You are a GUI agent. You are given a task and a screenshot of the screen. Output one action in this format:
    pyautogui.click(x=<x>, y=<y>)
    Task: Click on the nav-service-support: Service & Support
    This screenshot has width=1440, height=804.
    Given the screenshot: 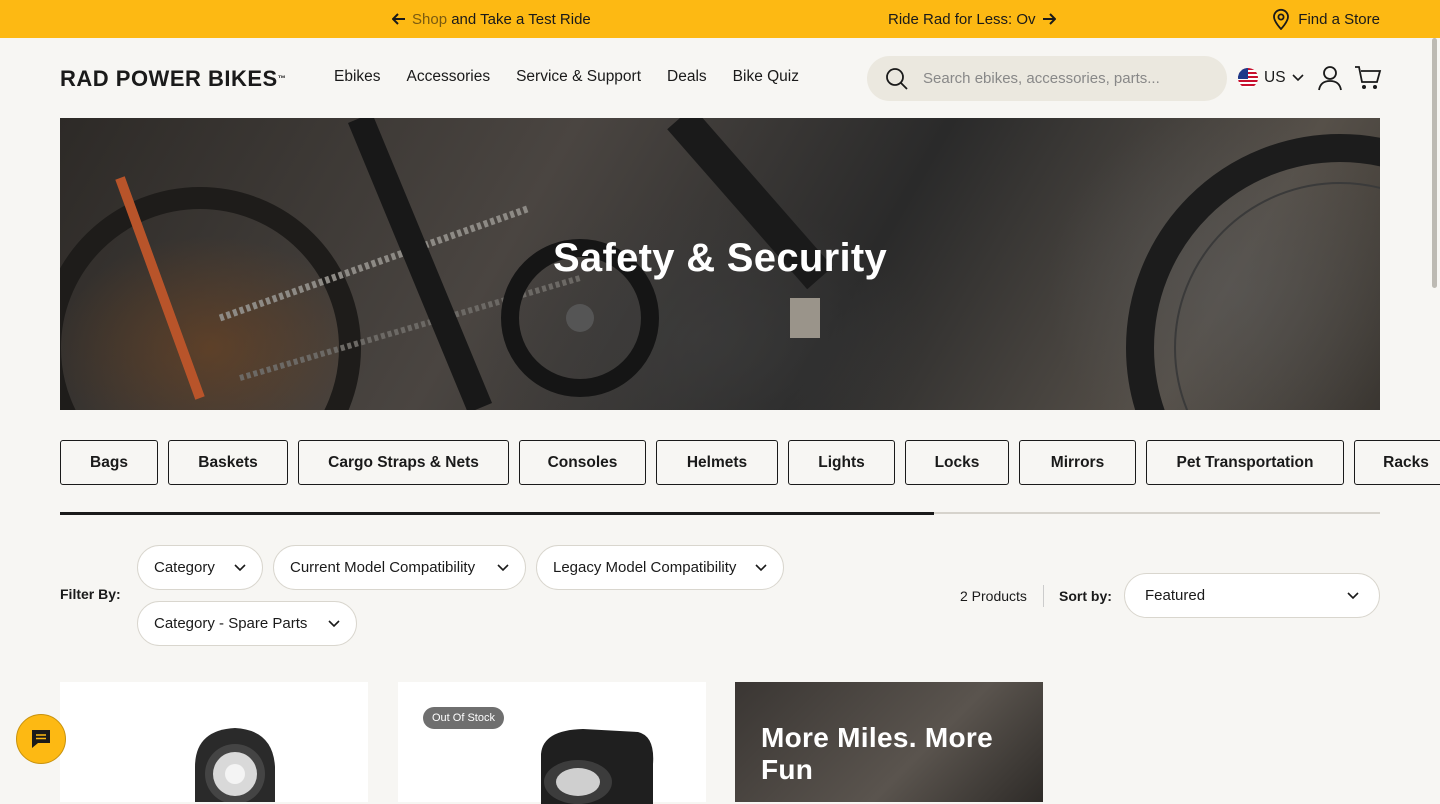 What is the action you would take?
    pyautogui.click(x=578, y=77)
    